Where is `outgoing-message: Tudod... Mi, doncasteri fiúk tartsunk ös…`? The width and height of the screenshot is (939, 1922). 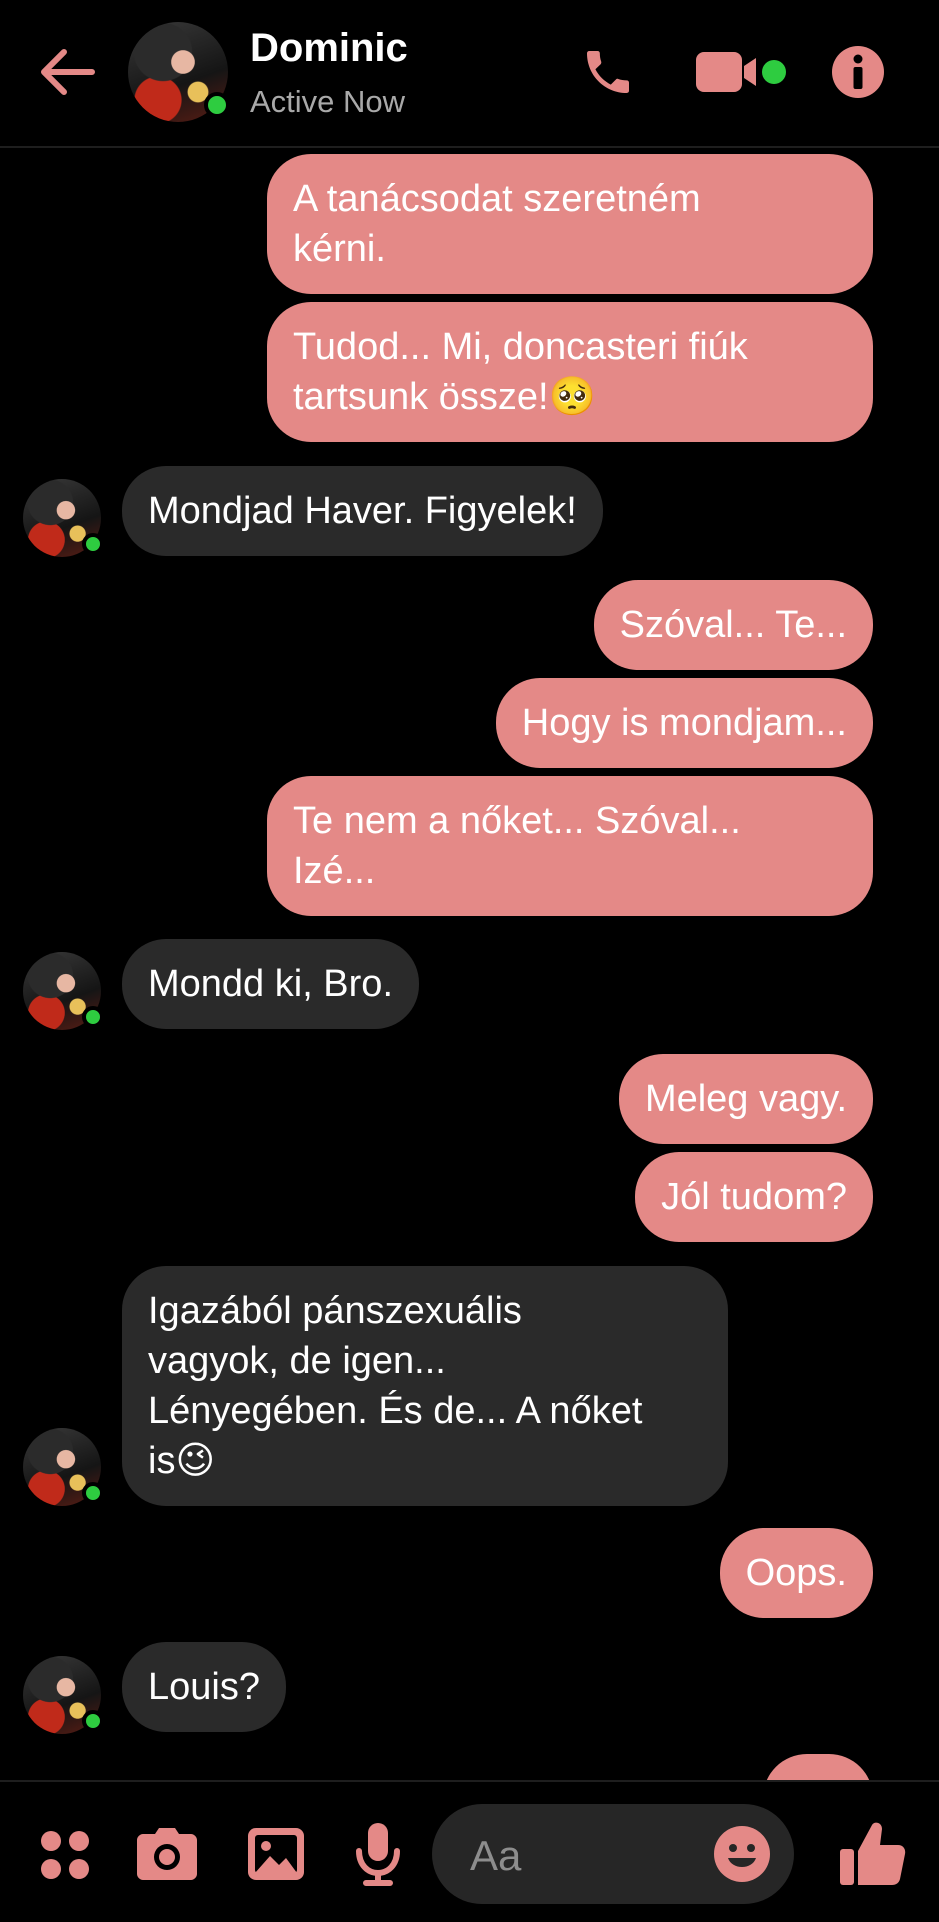
outgoing-message: Tudod... Mi, doncasteri fiúk tartsunk ös… is located at coordinates (570, 372).